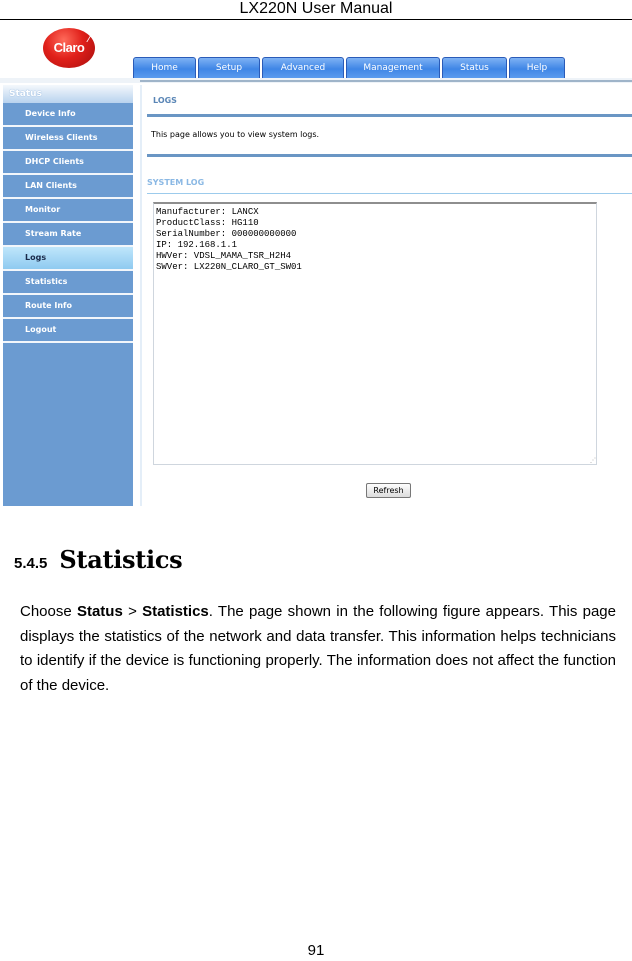  What do you see at coordinates (207, 223) in the screenshot?
I see `log-line: ProductClass: HG110` at bounding box center [207, 223].